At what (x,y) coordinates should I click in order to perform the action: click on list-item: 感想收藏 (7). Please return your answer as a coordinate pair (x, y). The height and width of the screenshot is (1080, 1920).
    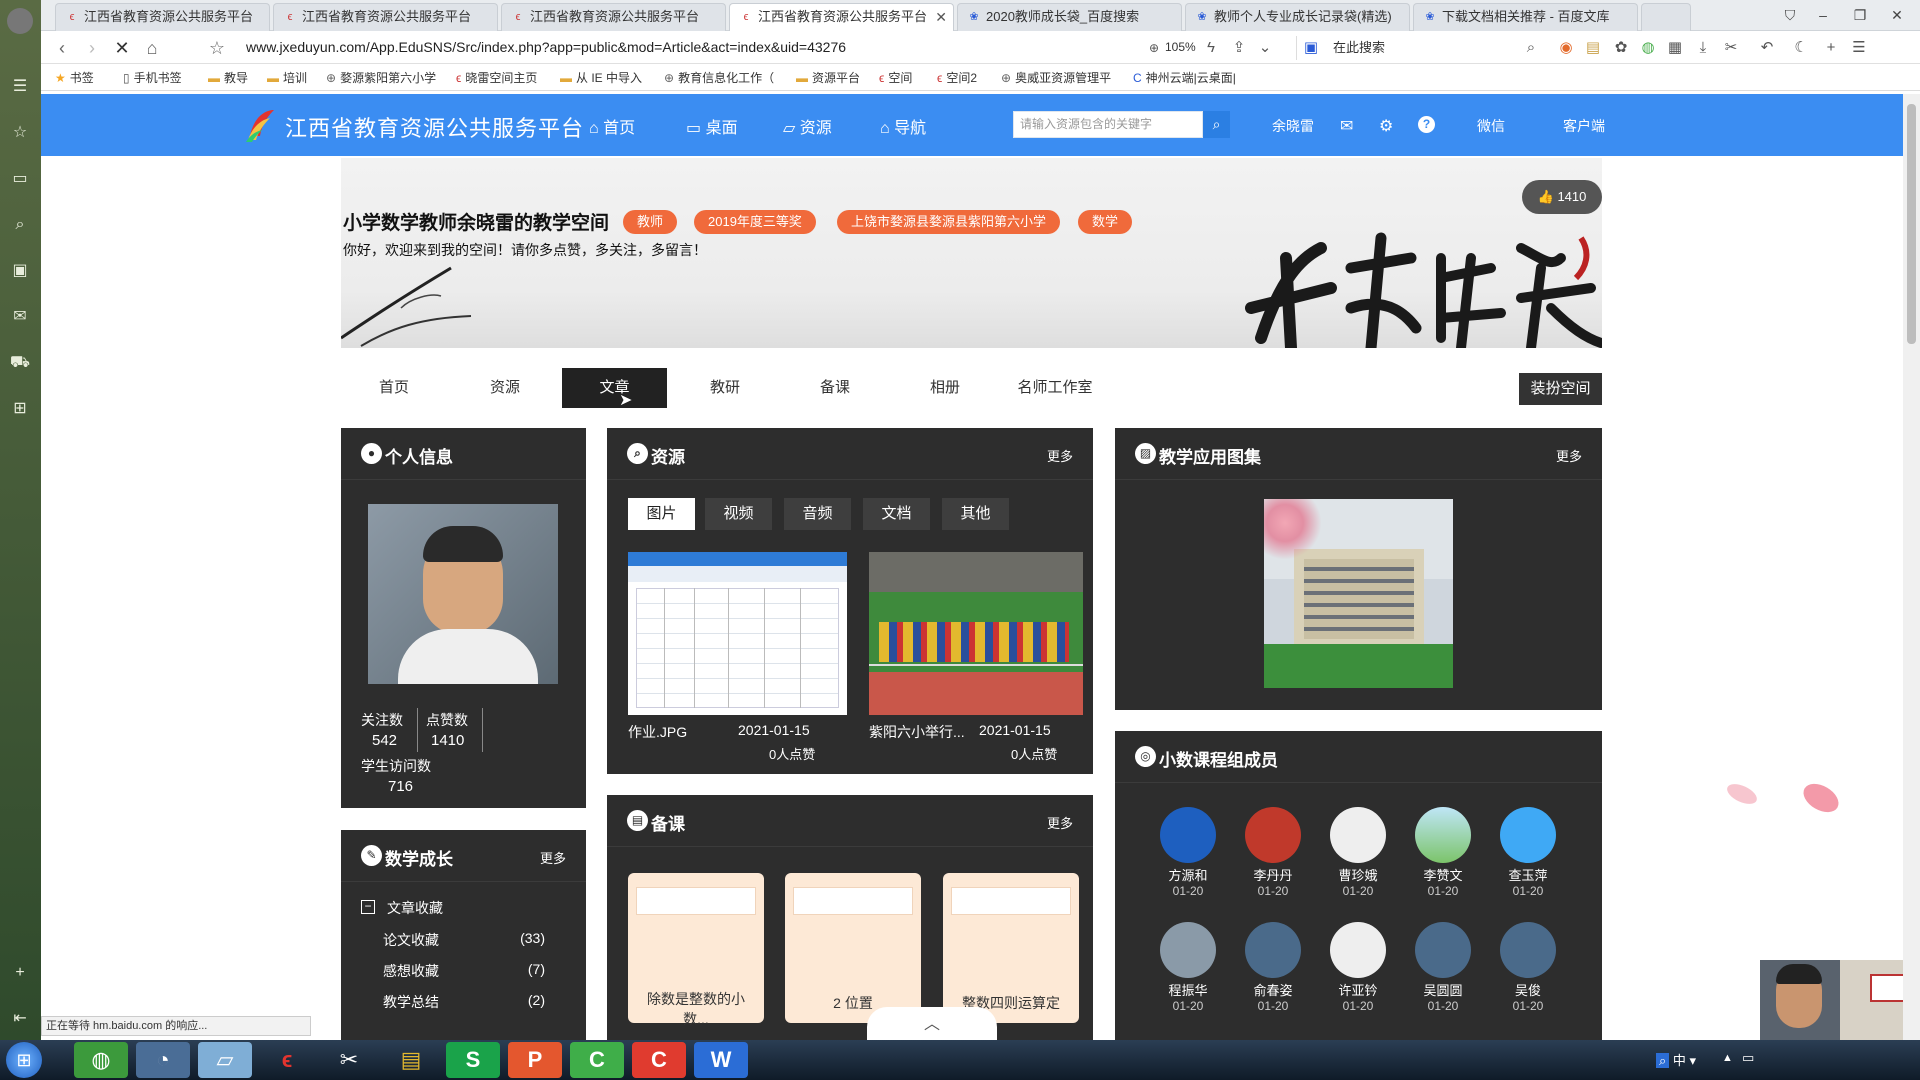
    Looking at the image, I should click on (464, 971).